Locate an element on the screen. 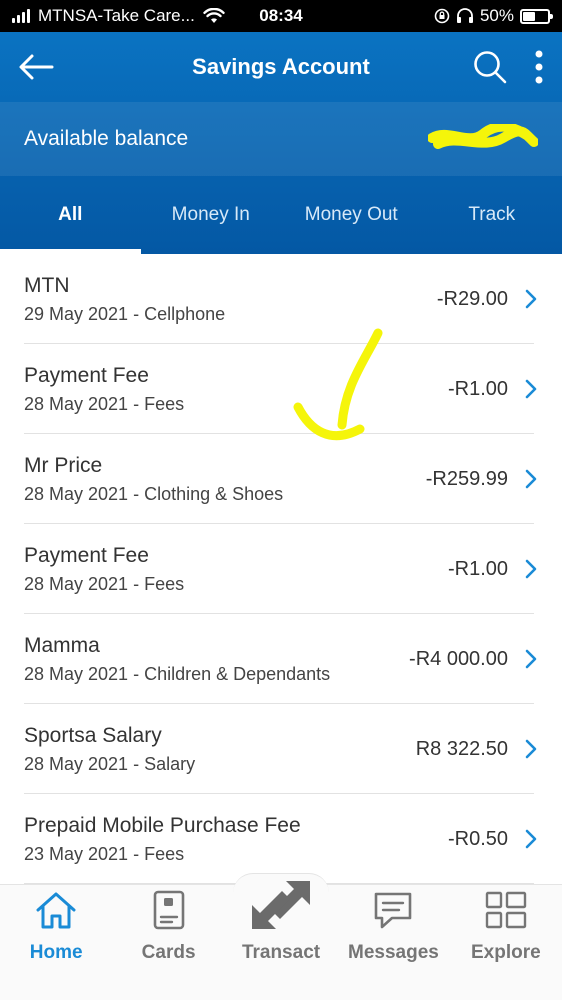  grid-icon is located at coordinates (506, 910).